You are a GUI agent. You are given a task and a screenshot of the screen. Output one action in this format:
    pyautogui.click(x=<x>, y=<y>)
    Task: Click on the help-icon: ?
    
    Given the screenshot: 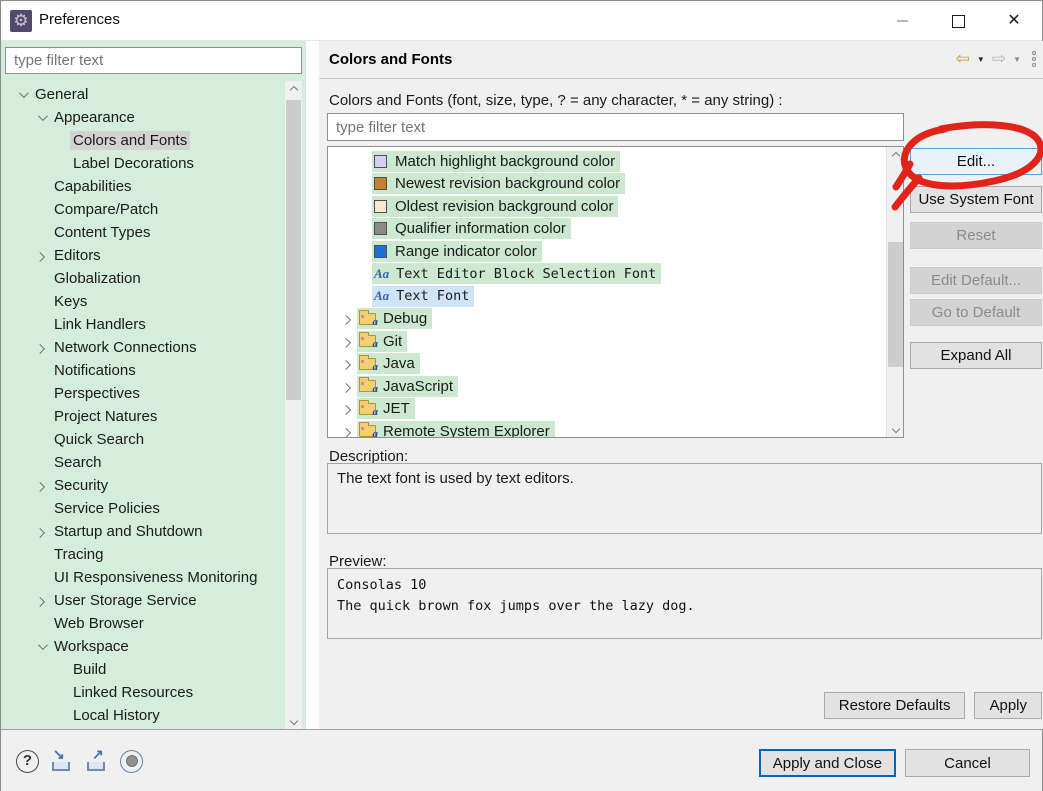 What is the action you would take?
    pyautogui.click(x=27, y=761)
    